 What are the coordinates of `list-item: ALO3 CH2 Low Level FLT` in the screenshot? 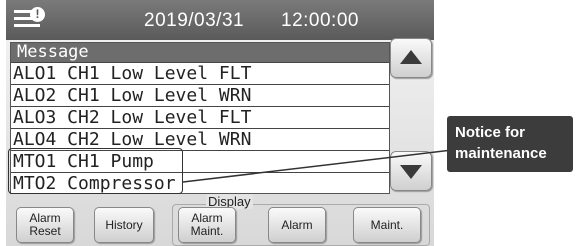 It's located at (200, 117).